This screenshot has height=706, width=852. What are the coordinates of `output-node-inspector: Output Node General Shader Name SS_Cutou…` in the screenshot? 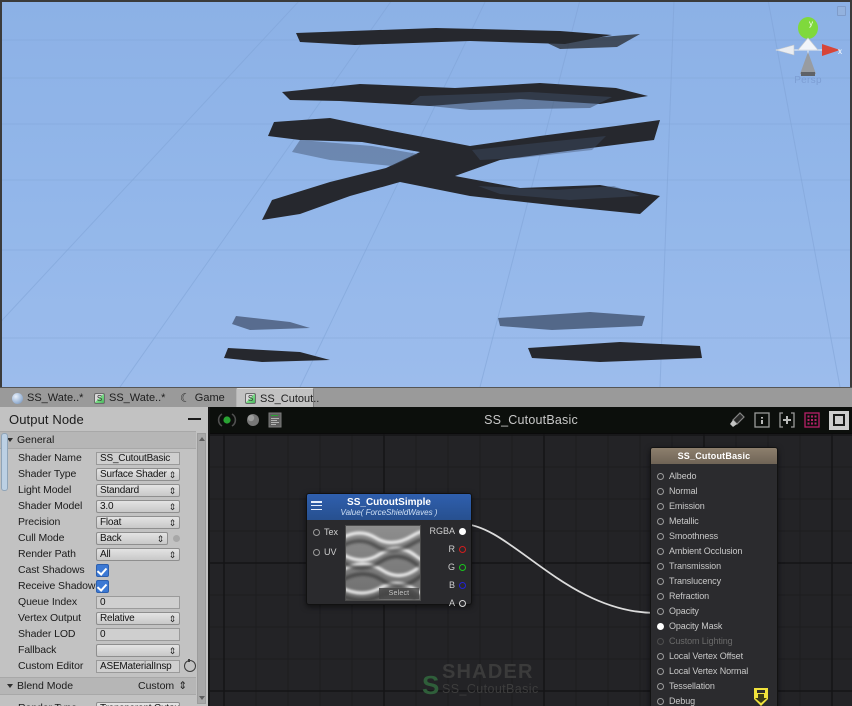 It's located at (104, 556).